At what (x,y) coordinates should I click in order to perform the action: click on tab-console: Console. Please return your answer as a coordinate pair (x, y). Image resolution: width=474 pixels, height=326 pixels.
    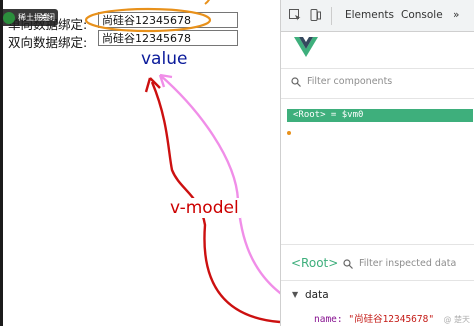
    Looking at the image, I should click on (422, 15).